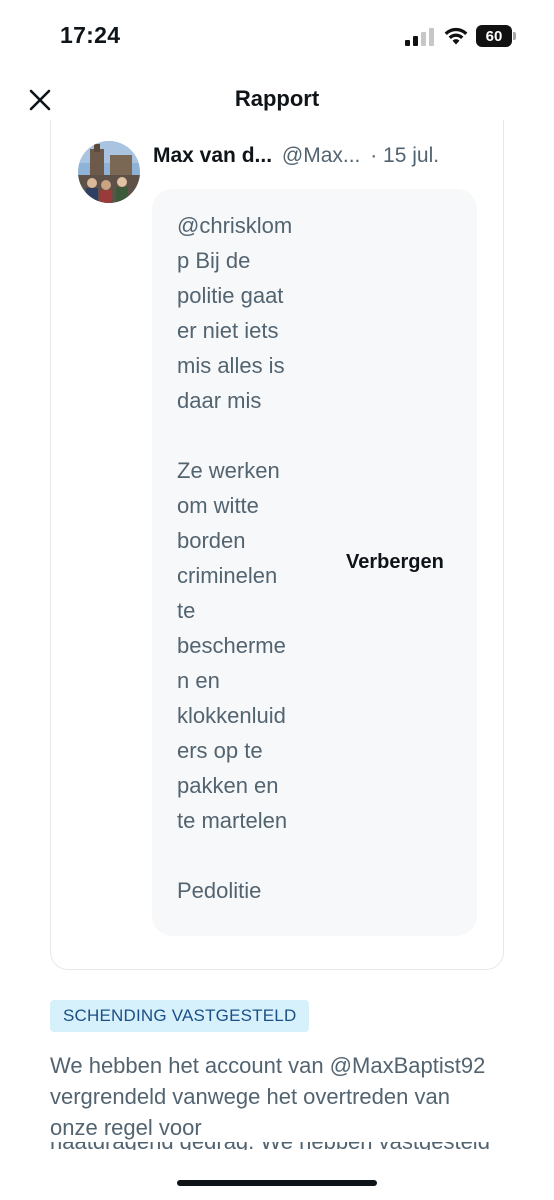 Image resolution: width=554 pixels, height=1200 pixels. I want to click on avatar, so click(109, 172).